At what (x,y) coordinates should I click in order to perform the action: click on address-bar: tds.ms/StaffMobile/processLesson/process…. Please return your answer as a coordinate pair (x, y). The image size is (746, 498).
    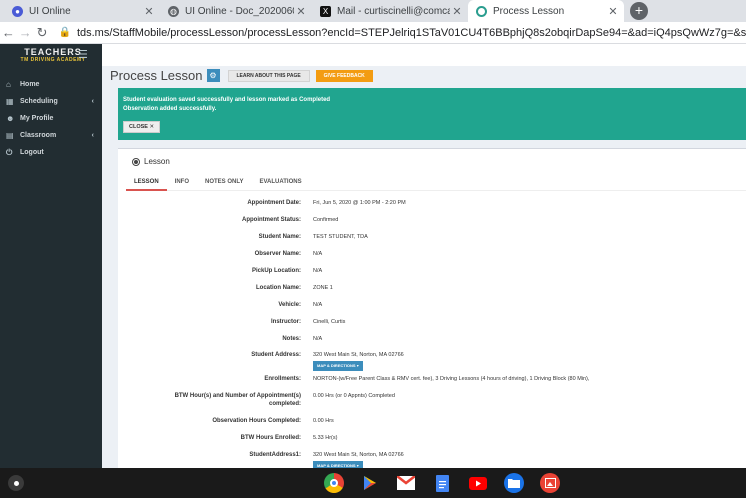
    Looking at the image, I should click on (411, 33).